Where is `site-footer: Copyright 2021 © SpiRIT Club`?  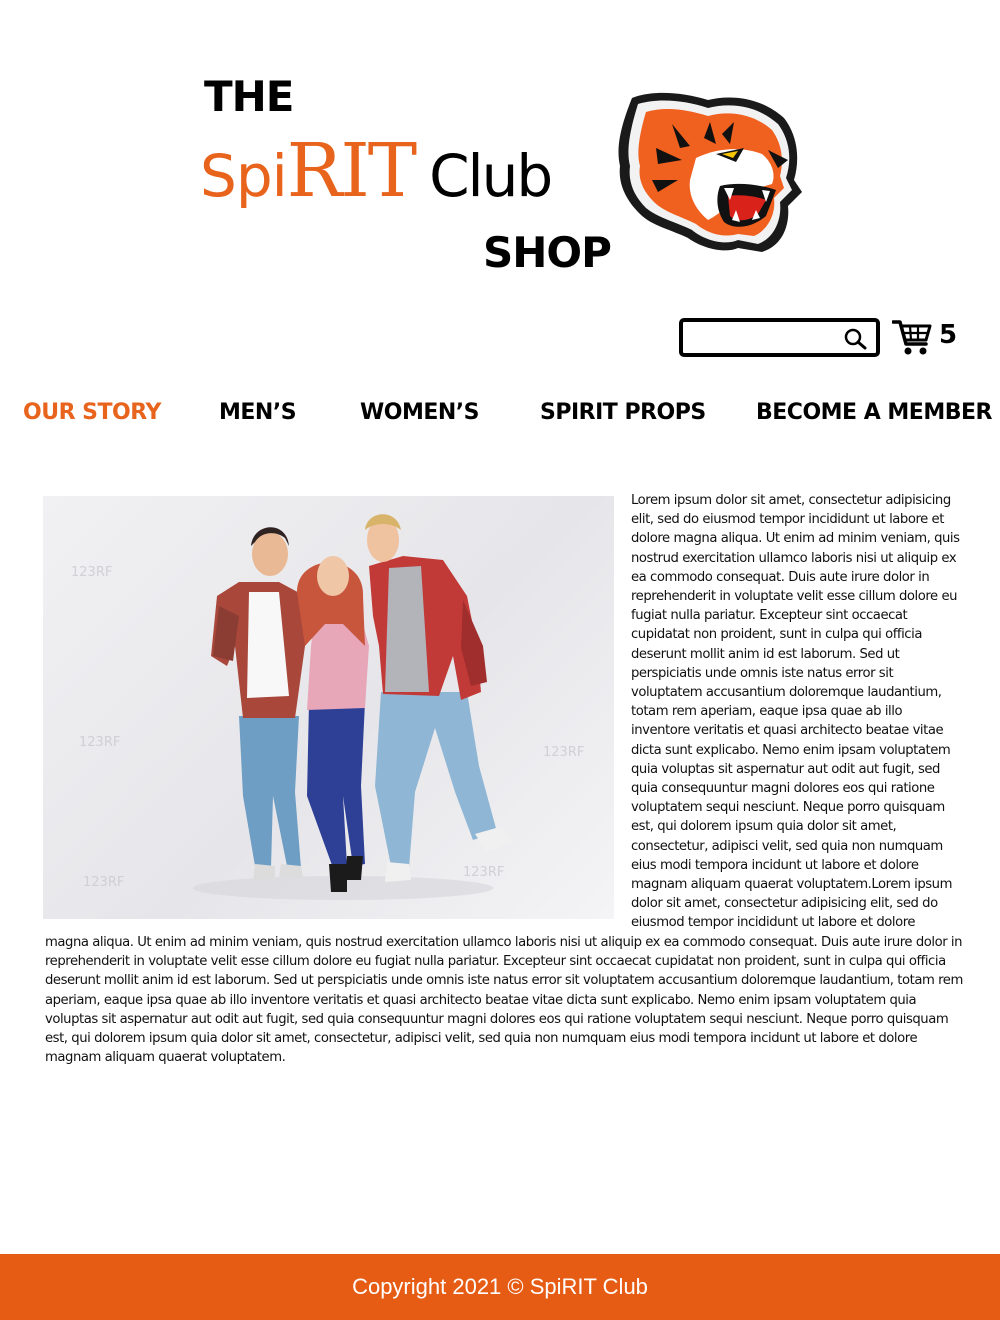 site-footer: Copyright 2021 © SpiRIT Club is located at coordinates (500, 1287).